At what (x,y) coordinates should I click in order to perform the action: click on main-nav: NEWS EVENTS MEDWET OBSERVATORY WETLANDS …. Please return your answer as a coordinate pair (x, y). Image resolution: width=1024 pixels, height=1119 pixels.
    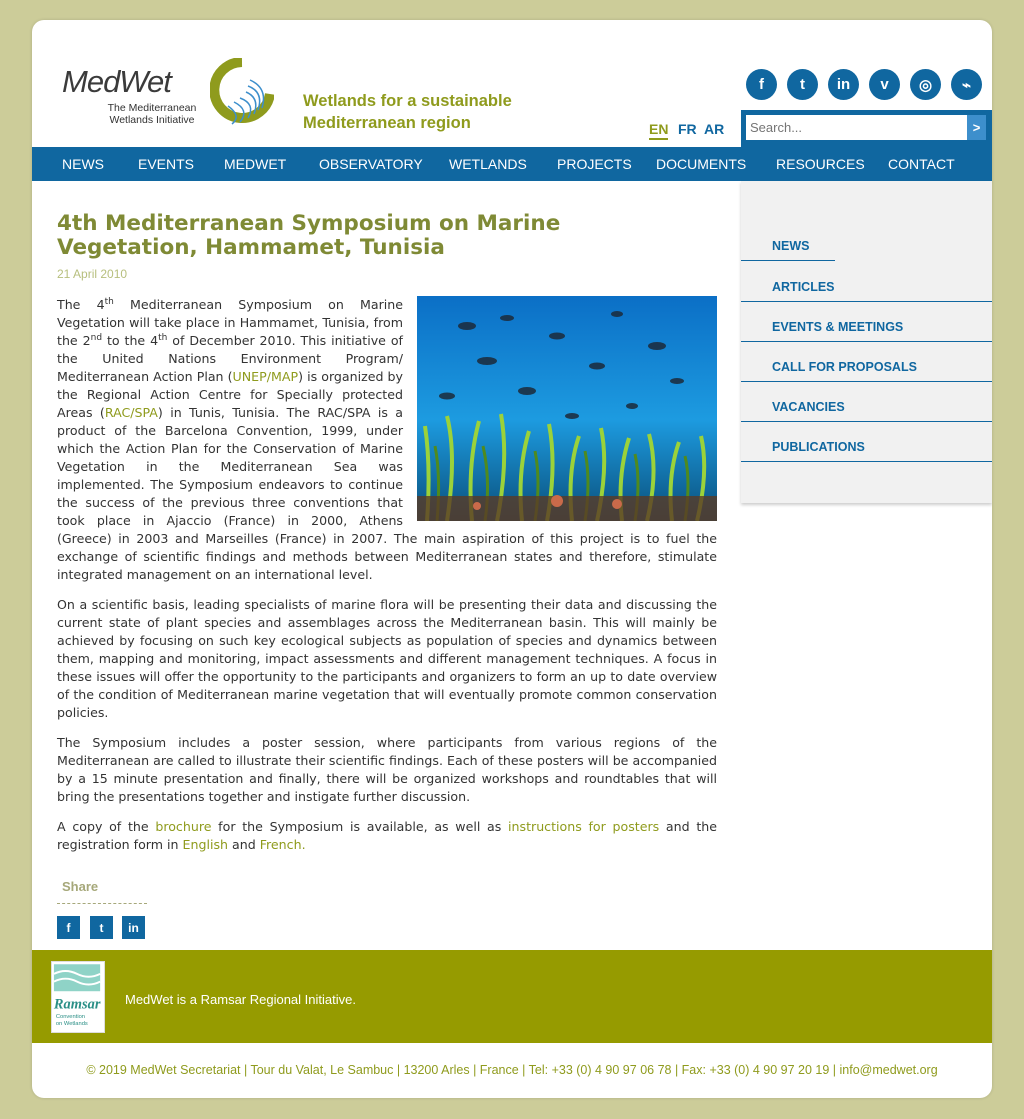
    Looking at the image, I should click on (512, 164).